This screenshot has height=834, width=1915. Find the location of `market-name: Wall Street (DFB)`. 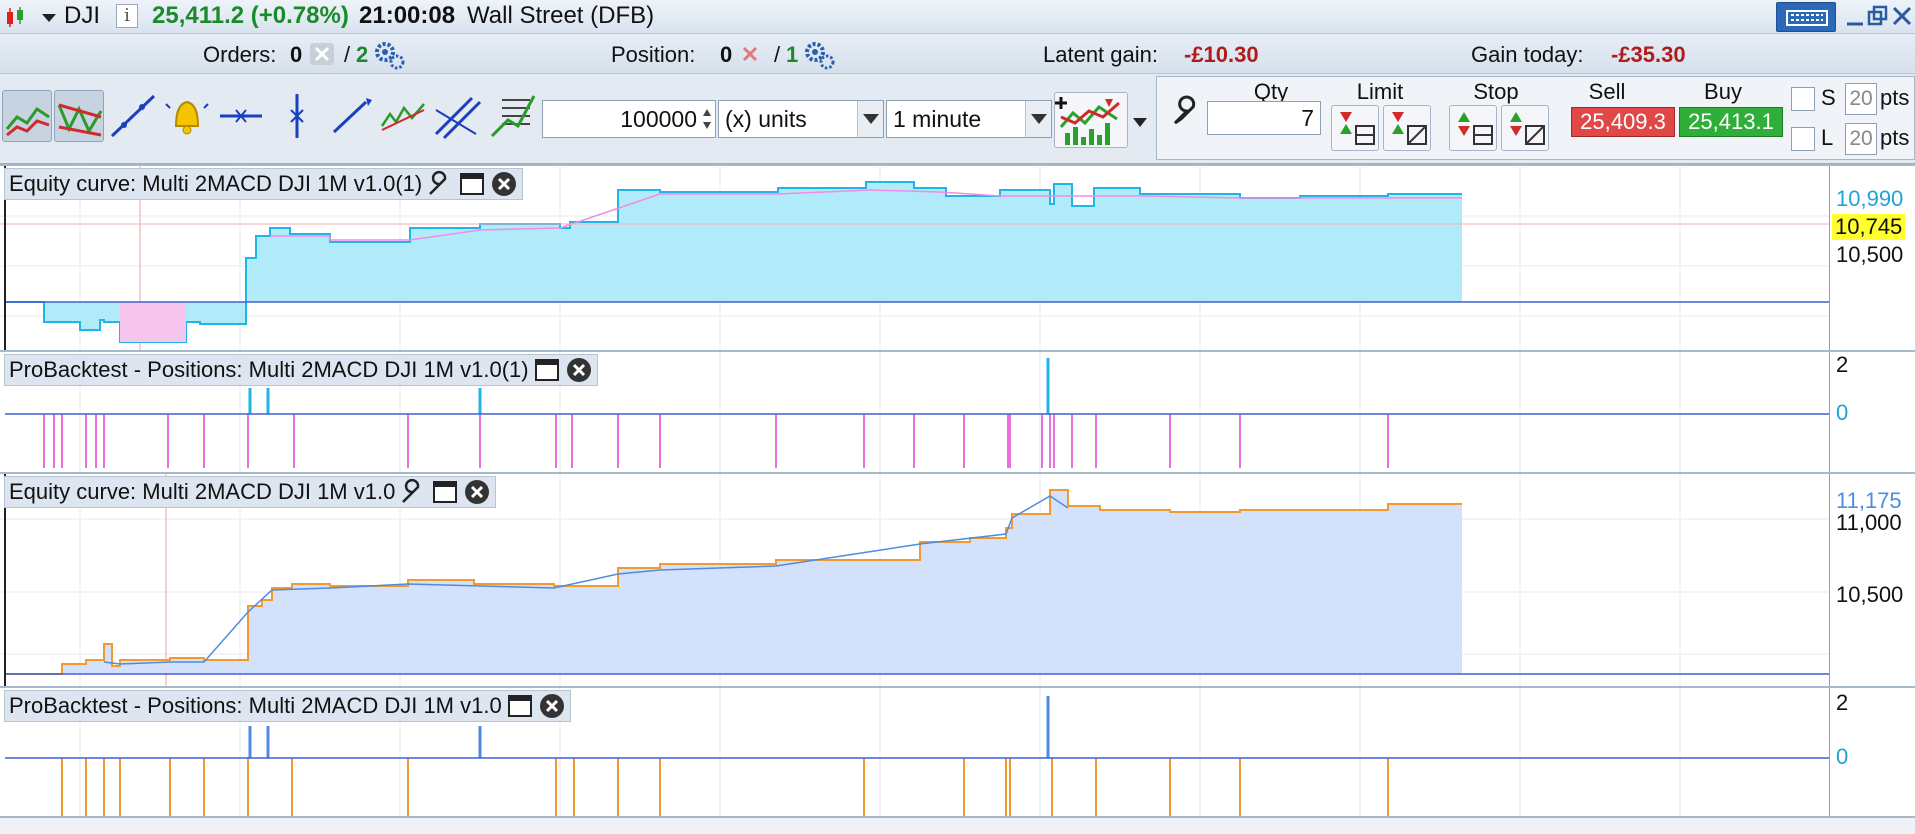

market-name: Wall Street (DFB) is located at coordinates (561, 15).